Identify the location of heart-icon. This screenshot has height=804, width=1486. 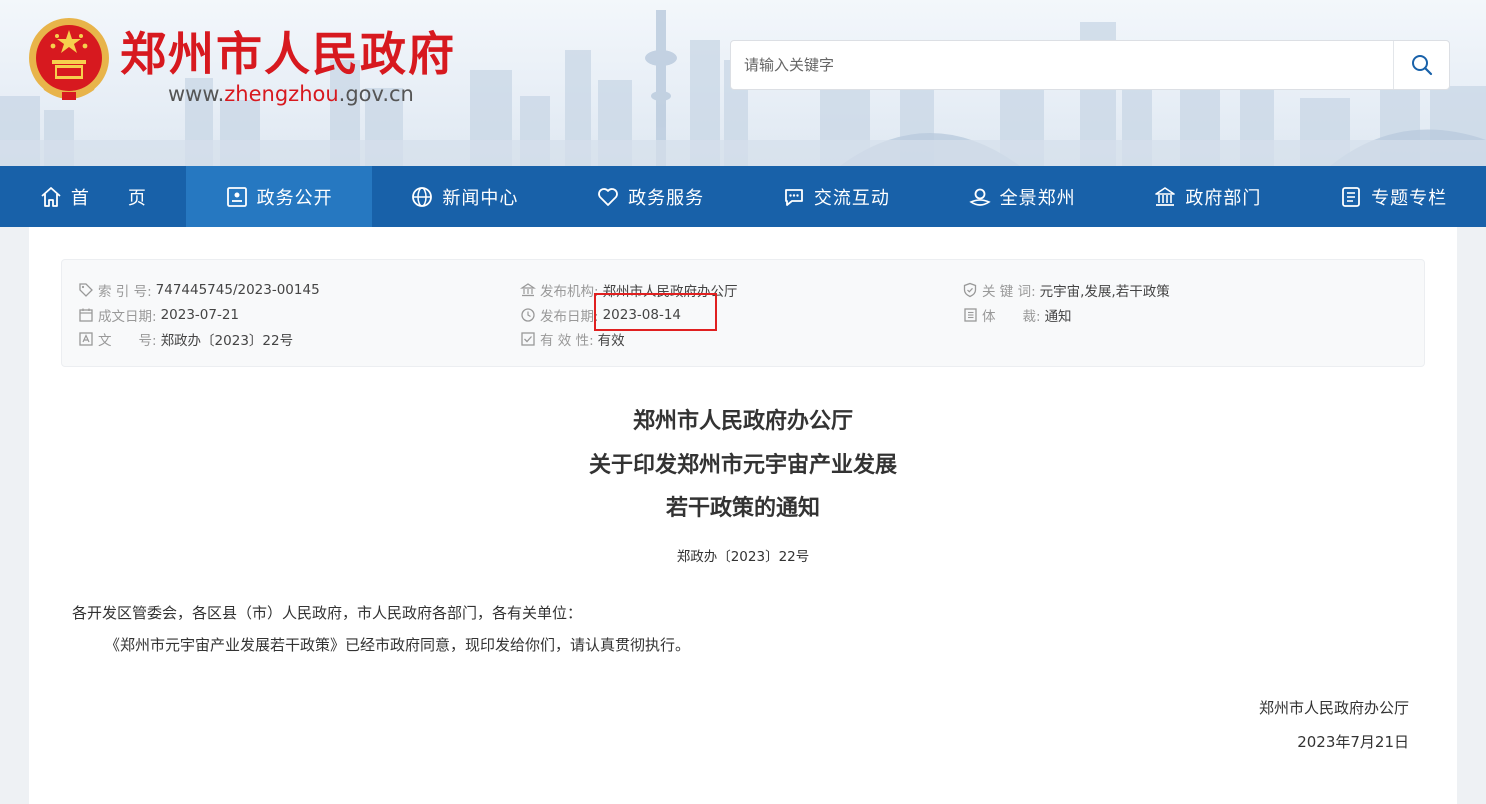
(608, 196).